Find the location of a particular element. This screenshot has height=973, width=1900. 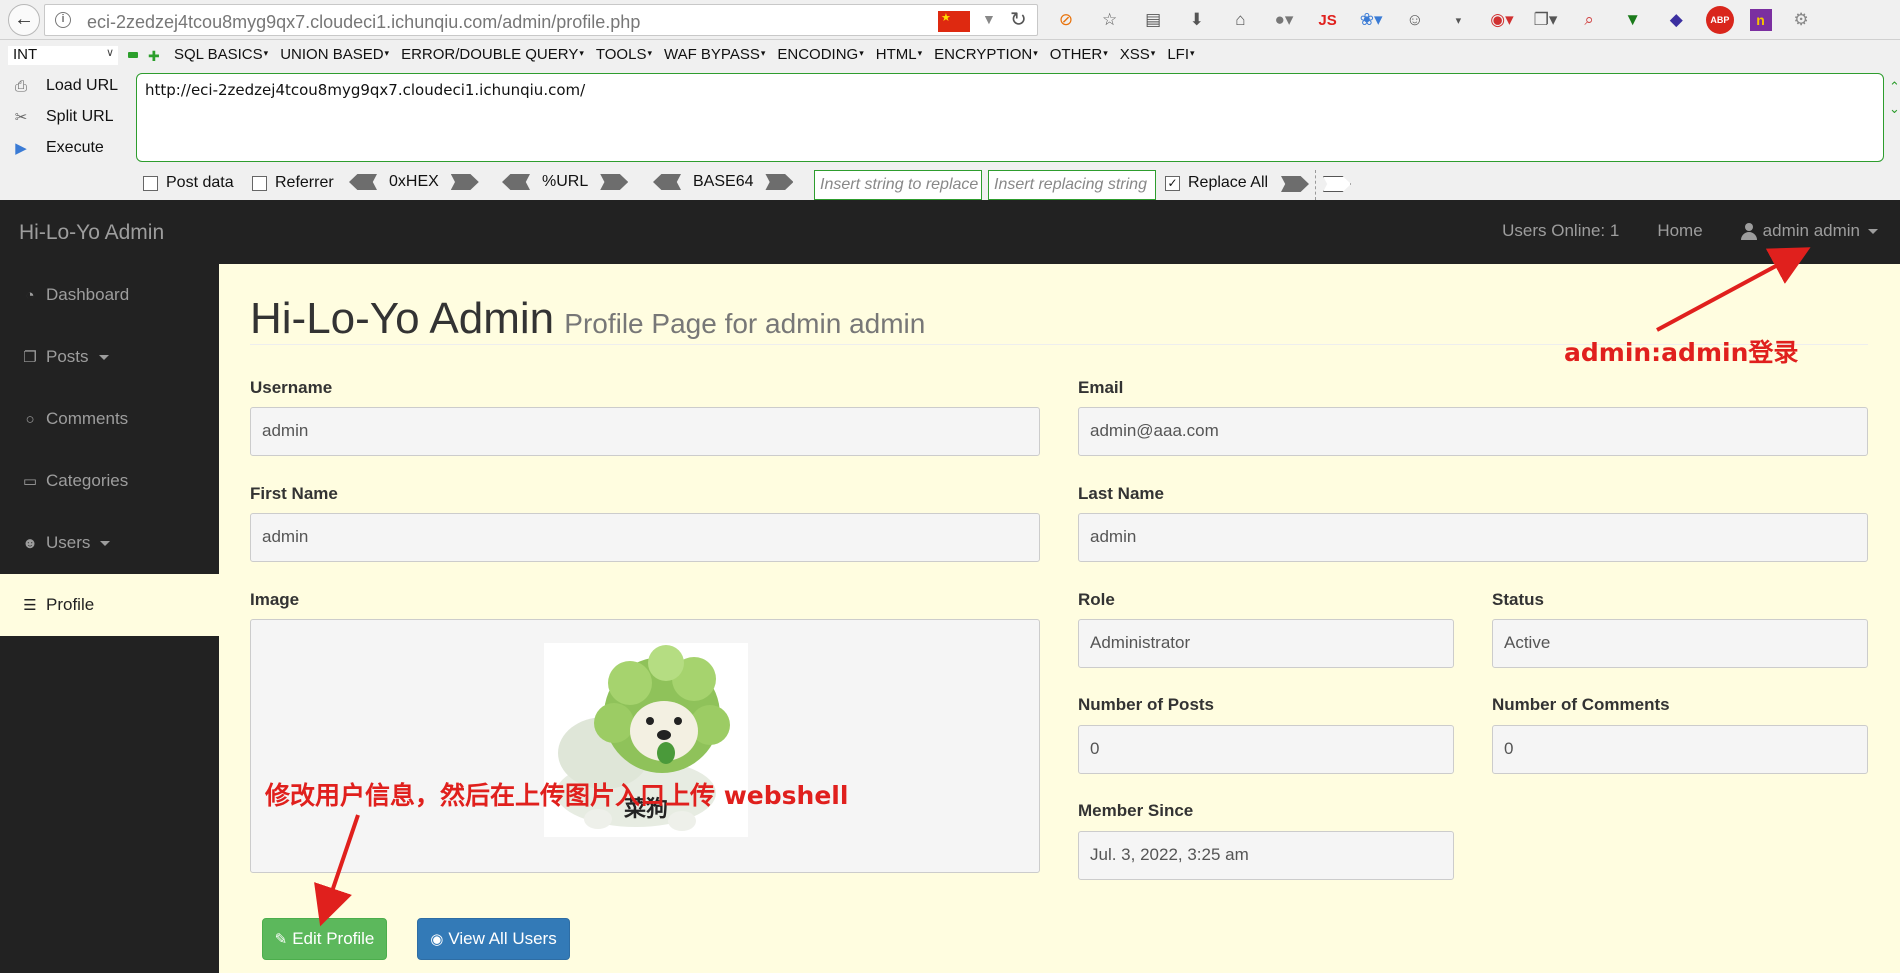

user-icon is located at coordinates (1748, 231).